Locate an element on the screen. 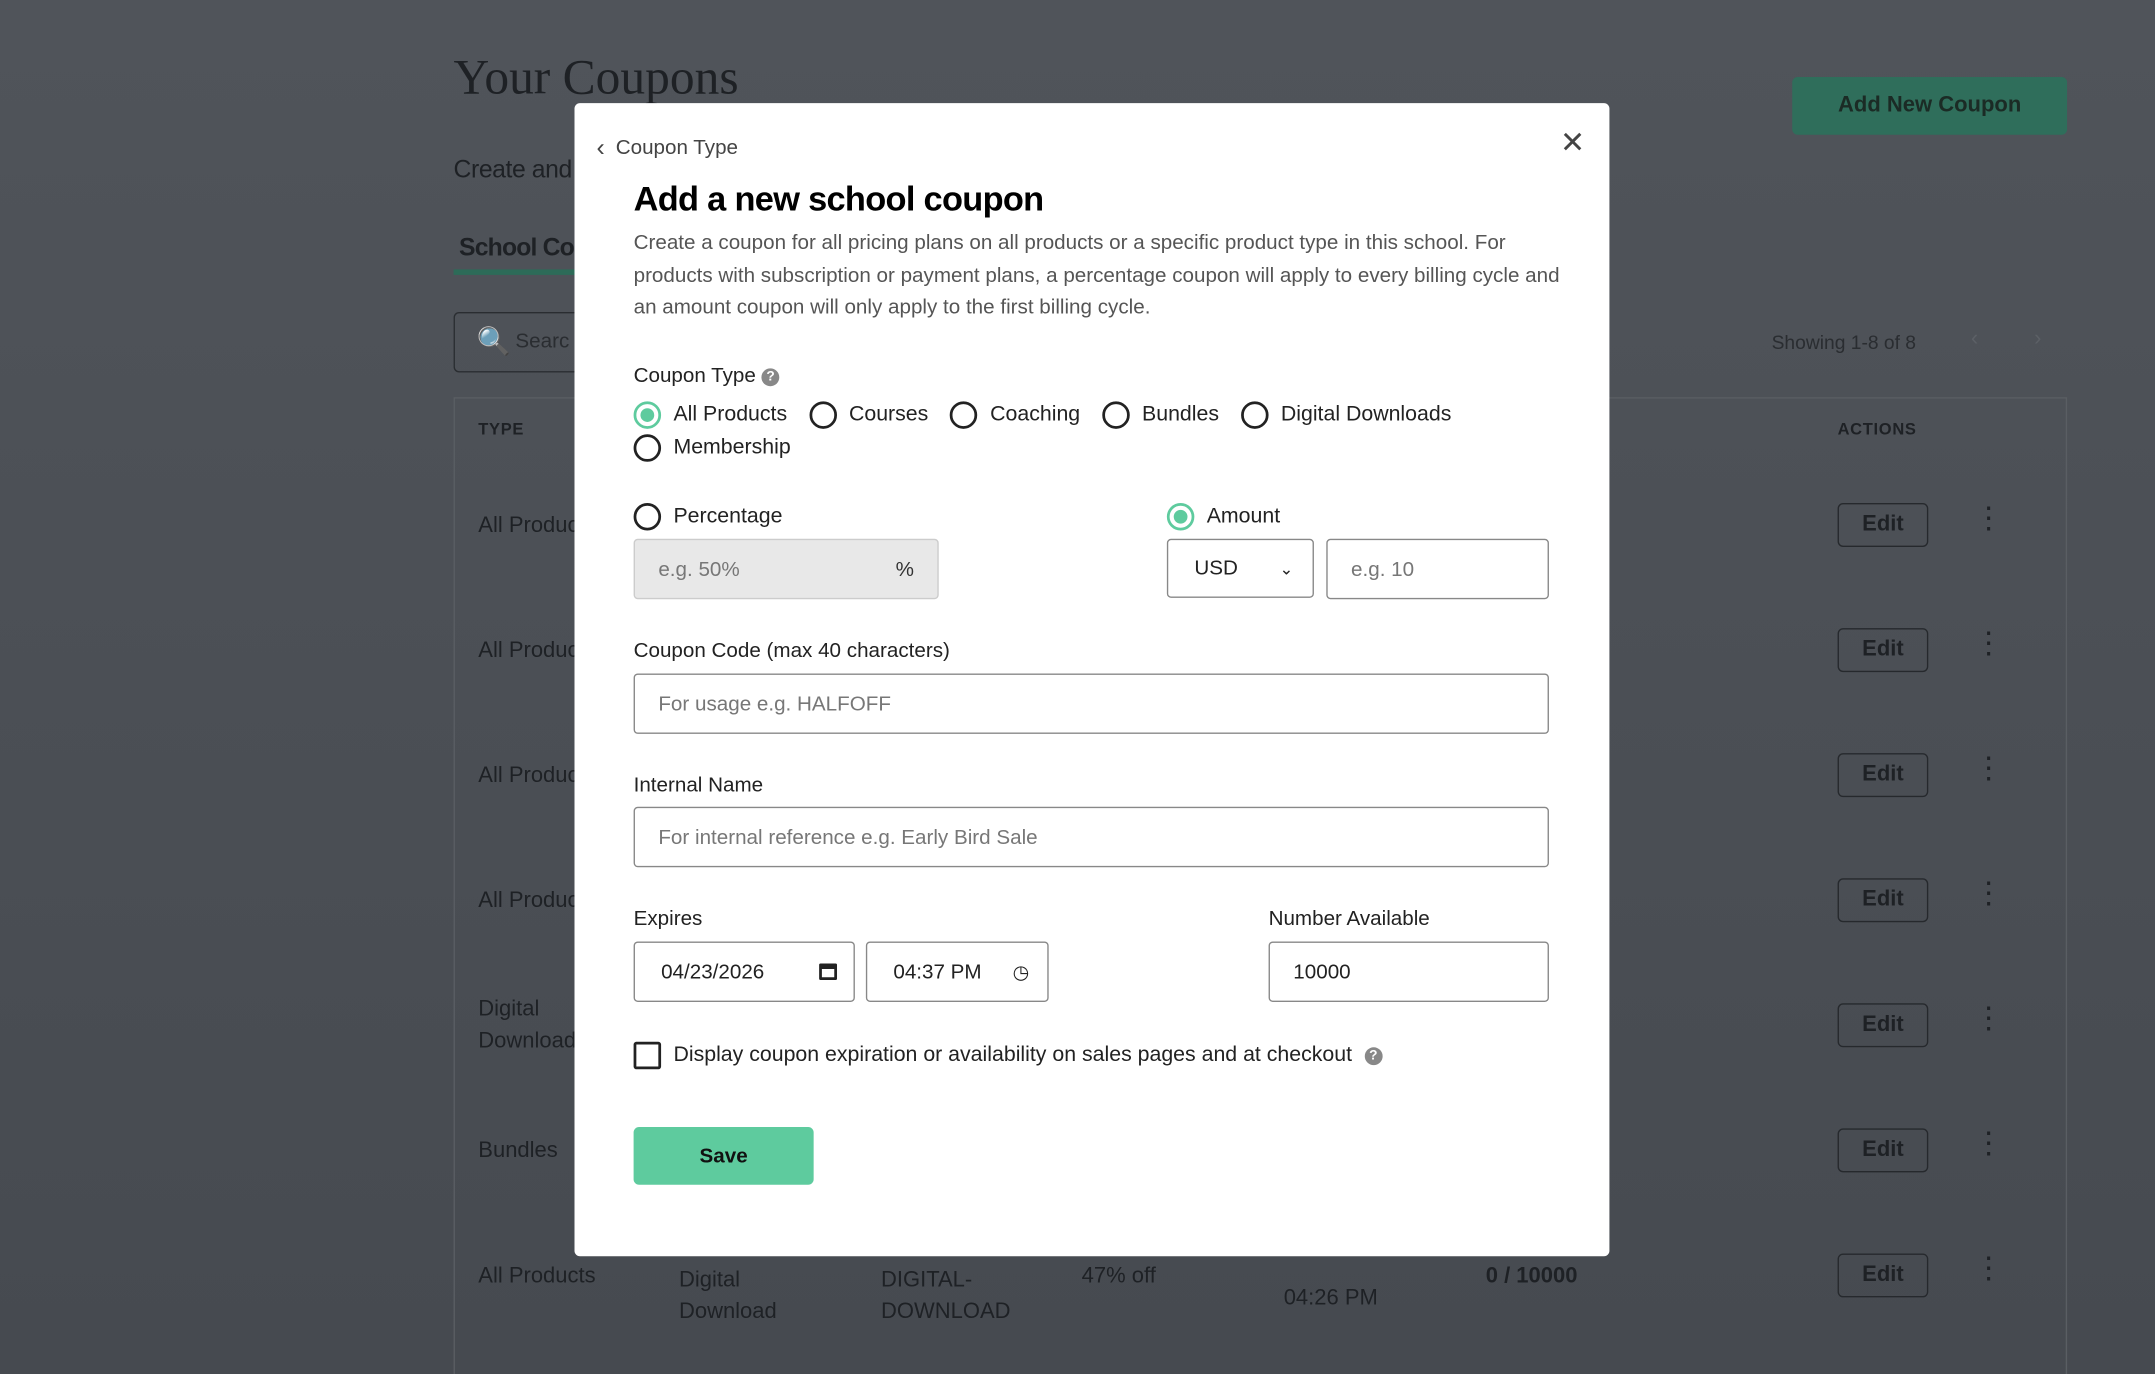 Image resolution: width=2155 pixels, height=1374 pixels. close-icon: ✕ is located at coordinates (1572, 143).